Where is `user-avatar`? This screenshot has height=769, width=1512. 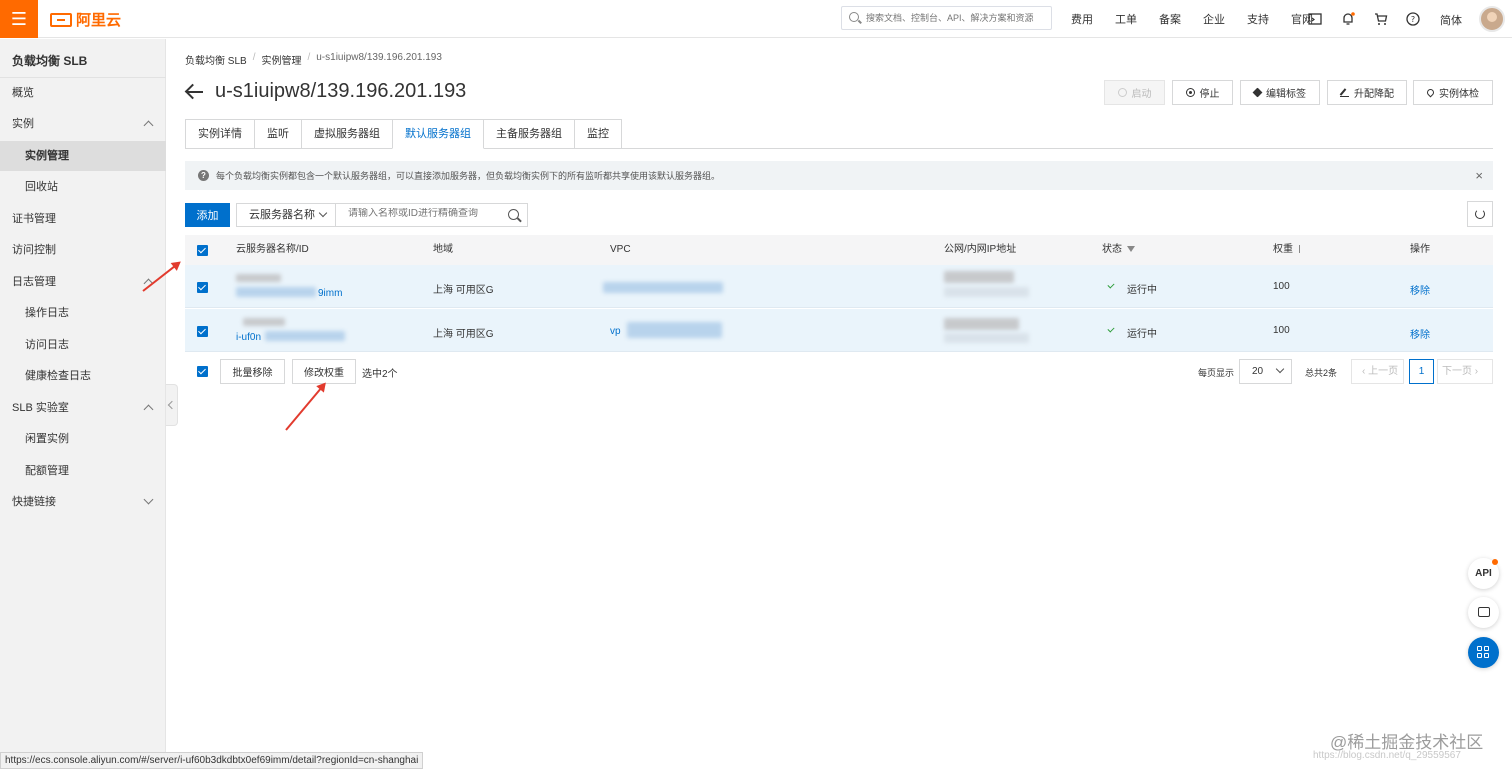
user-avatar is located at coordinates (1492, 19).